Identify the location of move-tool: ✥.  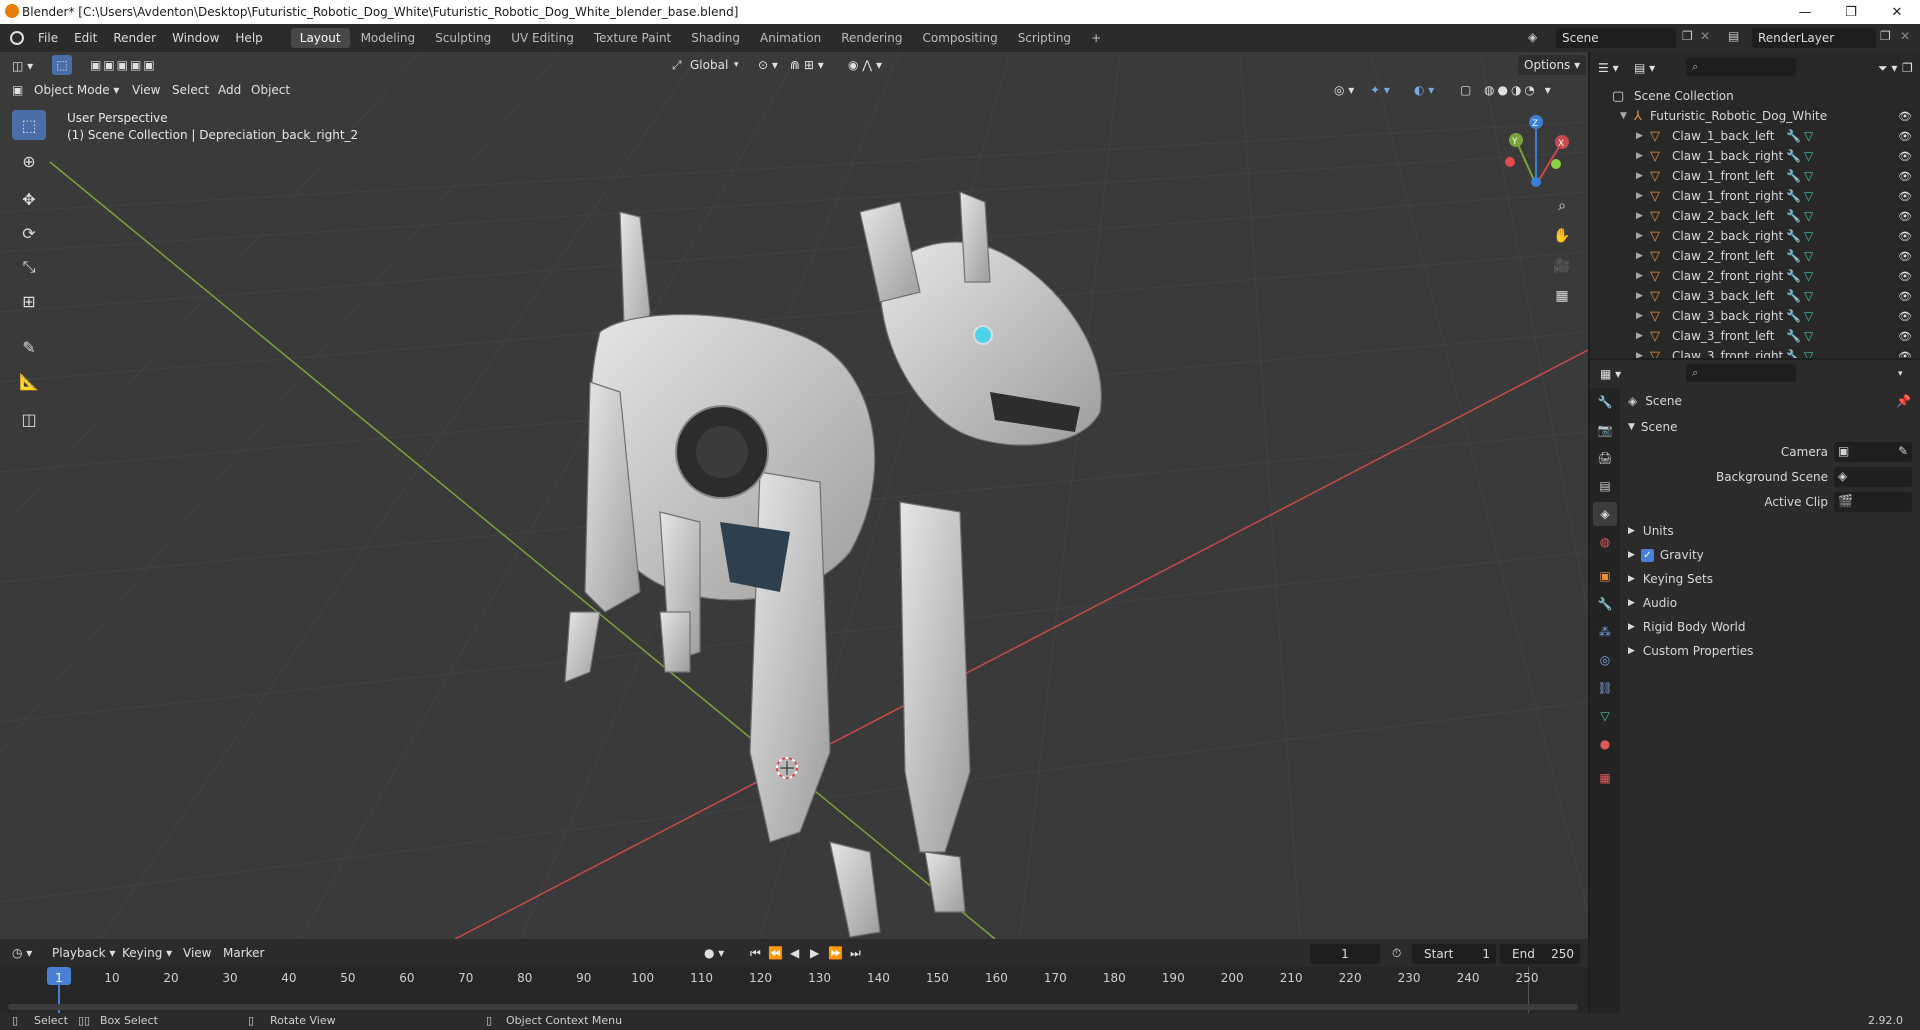
(29, 199).